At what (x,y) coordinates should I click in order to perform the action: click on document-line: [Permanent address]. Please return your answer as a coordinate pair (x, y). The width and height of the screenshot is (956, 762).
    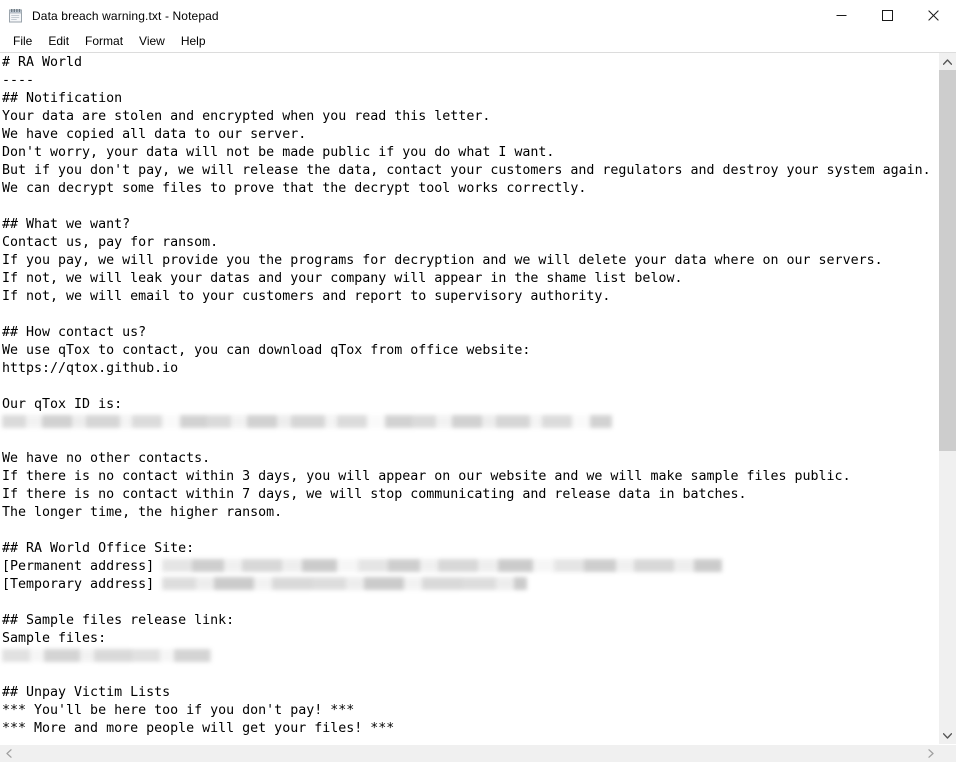
    Looking at the image, I should click on (470, 567).